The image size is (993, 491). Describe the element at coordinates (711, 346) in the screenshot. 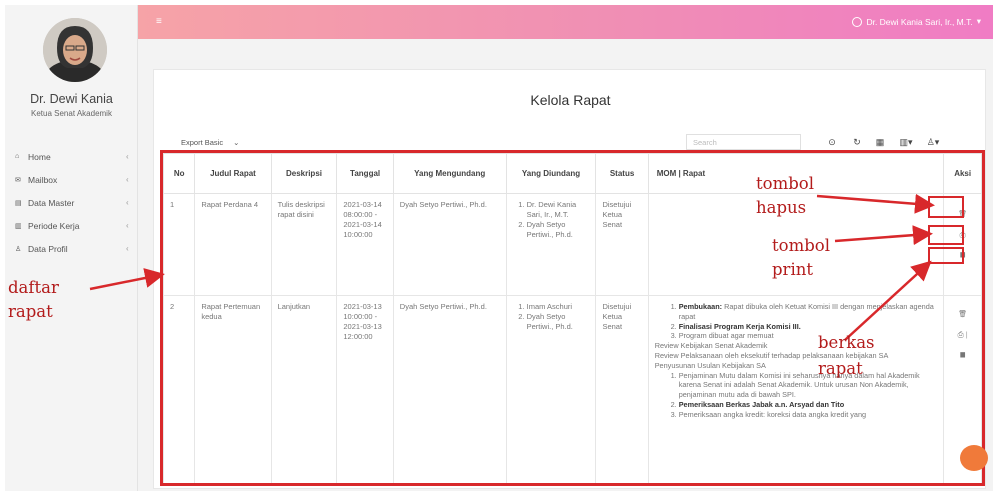

I see `mom-paragraph: Review Kebijakan Senat Akademik` at that location.